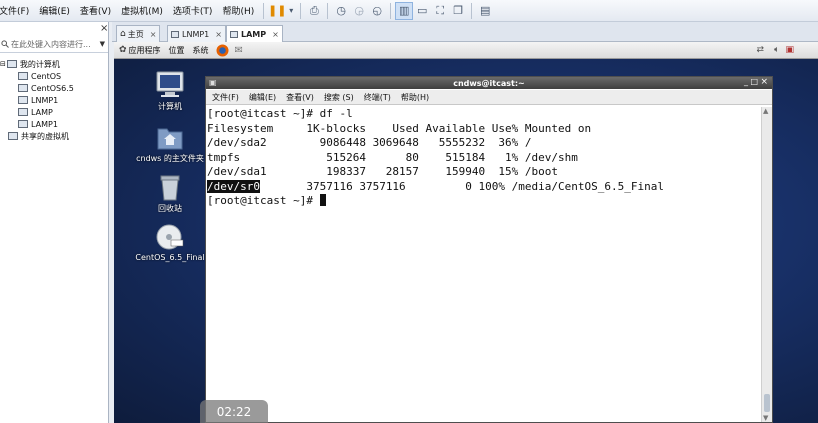 This screenshot has height=423, width=818. I want to click on places-menu: 位置, so click(177, 50).